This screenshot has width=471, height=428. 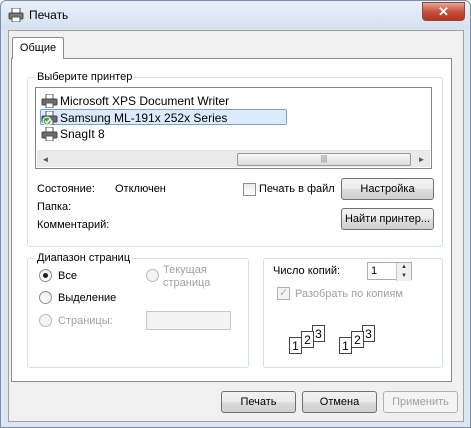 I want to click on copies-label: Число копий:, so click(x=307, y=271).